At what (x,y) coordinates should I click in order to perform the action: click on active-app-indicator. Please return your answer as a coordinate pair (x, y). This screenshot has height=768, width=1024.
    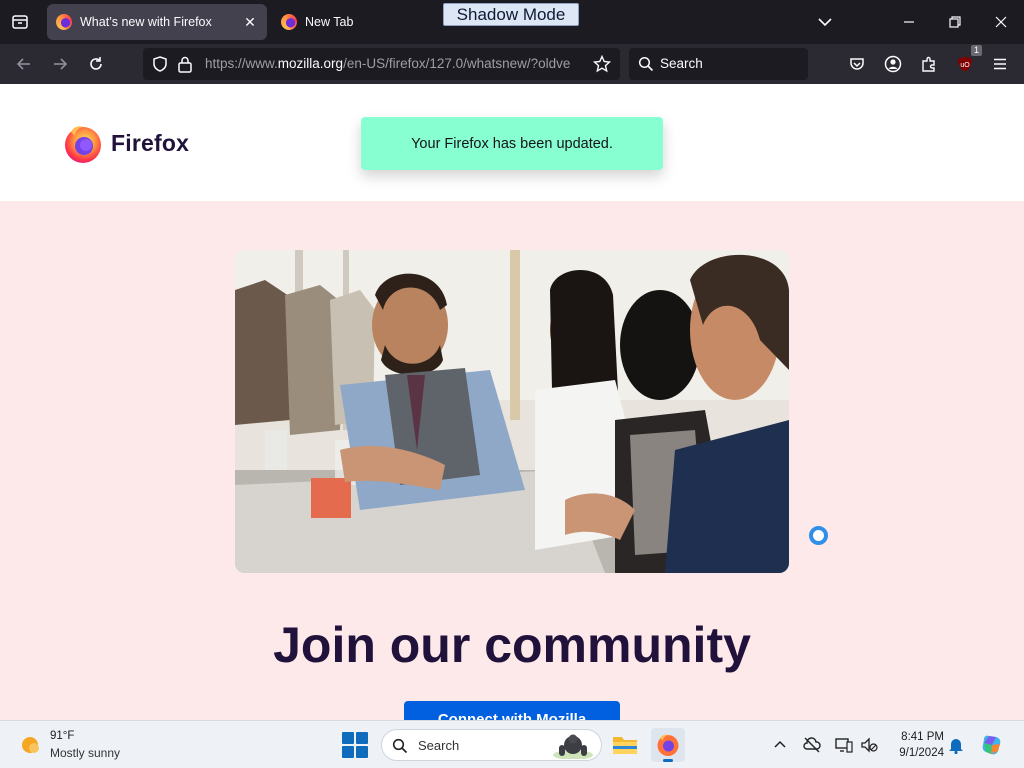
    Looking at the image, I should click on (668, 760).